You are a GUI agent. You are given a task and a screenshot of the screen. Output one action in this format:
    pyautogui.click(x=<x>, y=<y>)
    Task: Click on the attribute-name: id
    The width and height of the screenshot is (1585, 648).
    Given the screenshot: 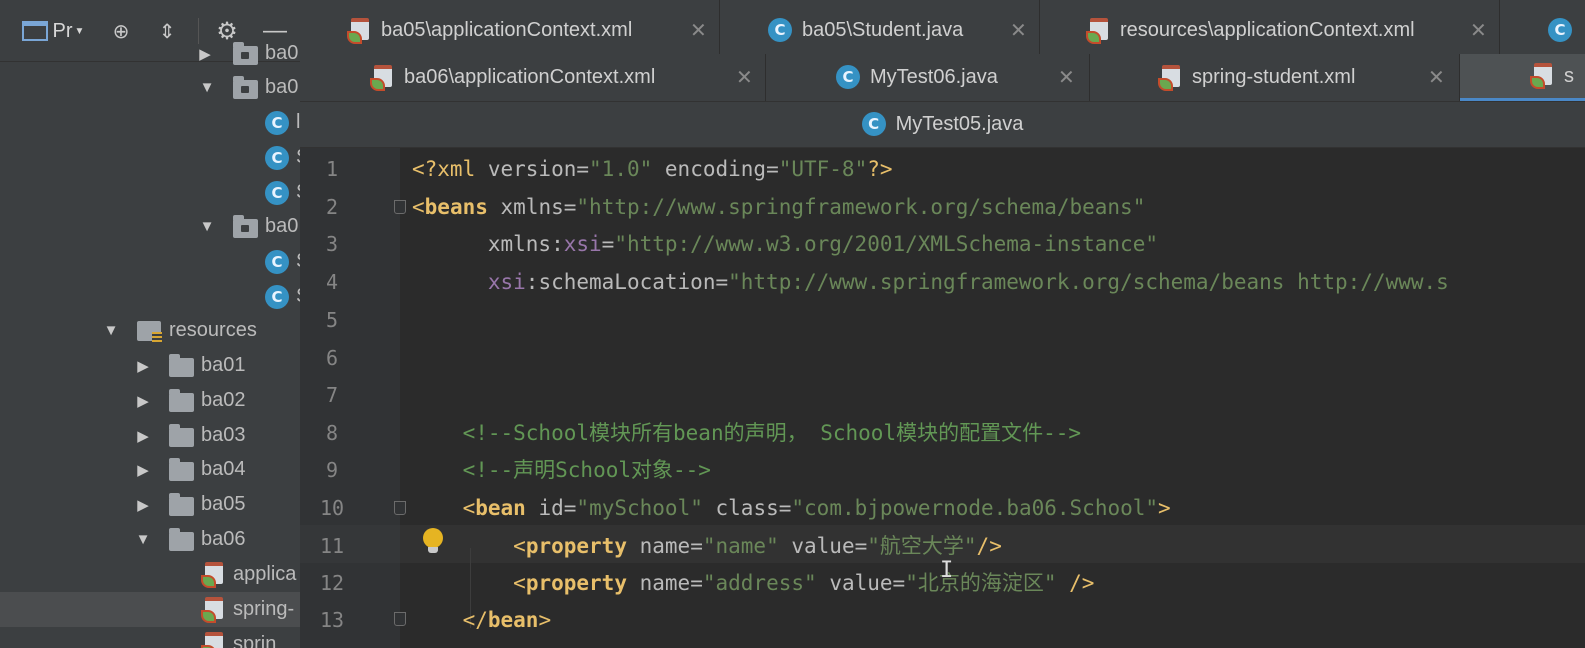 What is the action you would take?
    pyautogui.click(x=551, y=508)
    